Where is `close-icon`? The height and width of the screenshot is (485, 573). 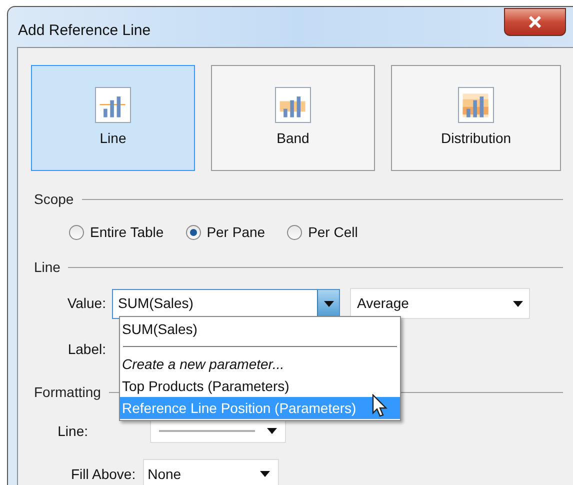
close-icon is located at coordinates (535, 22).